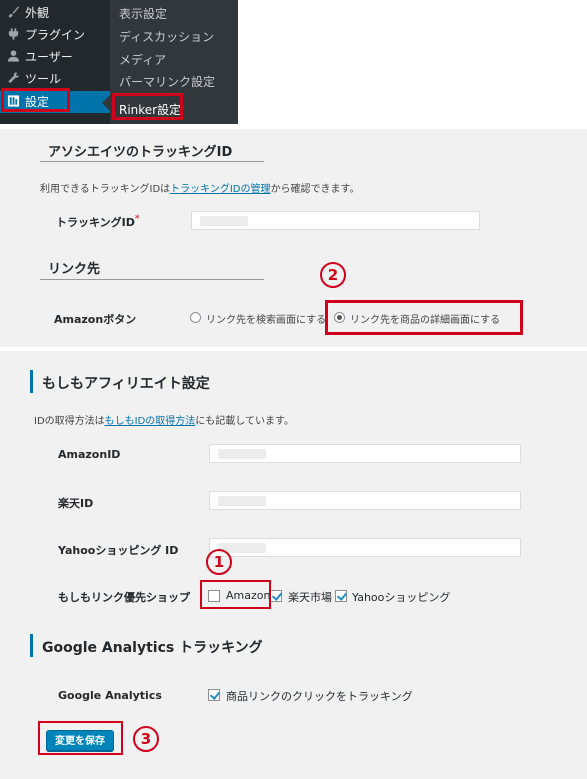  What do you see at coordinates (140, 152) in the screenshot?
I see `associate-section-title: アソシエイツのトラッキングID` at bounding box center [140, 152].